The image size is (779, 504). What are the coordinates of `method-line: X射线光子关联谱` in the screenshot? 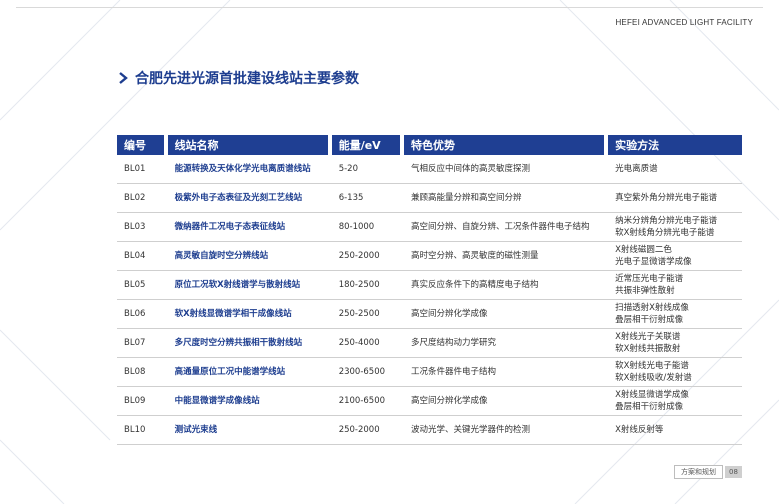 It's located at (648, 337).